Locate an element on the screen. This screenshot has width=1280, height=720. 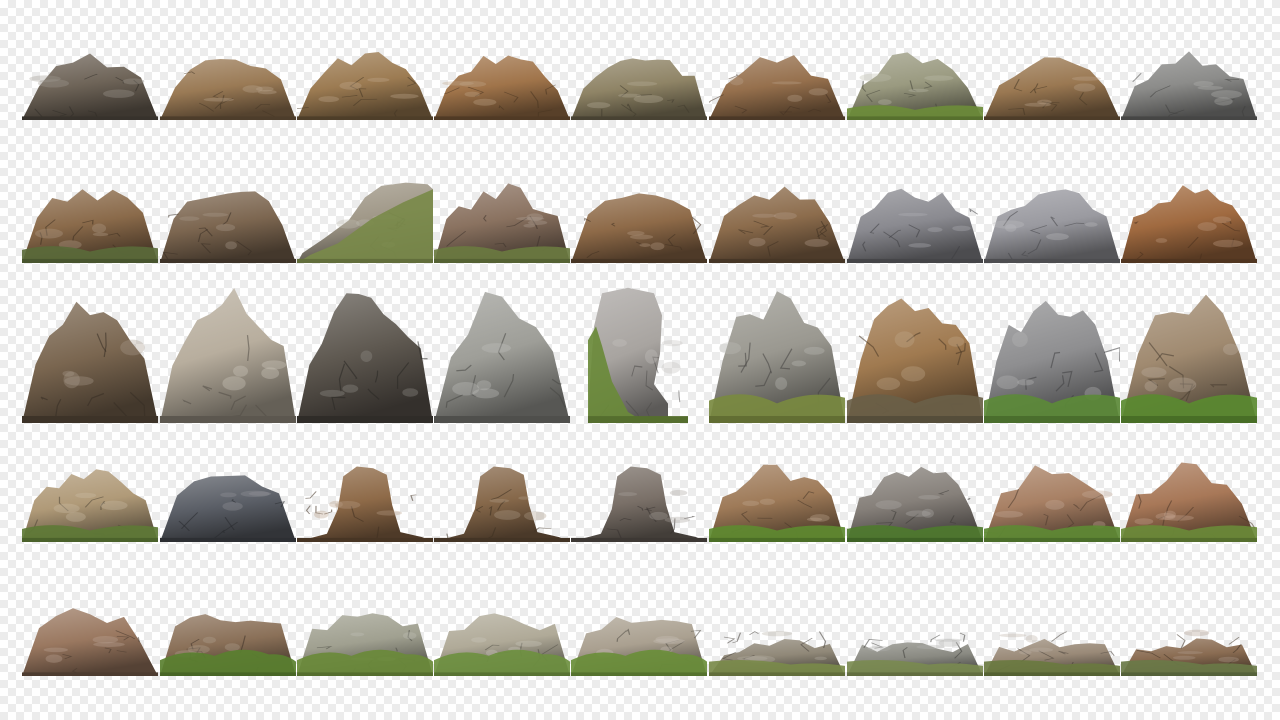
rock-cutout-grassy-slope is located at coordinates (365, 222).